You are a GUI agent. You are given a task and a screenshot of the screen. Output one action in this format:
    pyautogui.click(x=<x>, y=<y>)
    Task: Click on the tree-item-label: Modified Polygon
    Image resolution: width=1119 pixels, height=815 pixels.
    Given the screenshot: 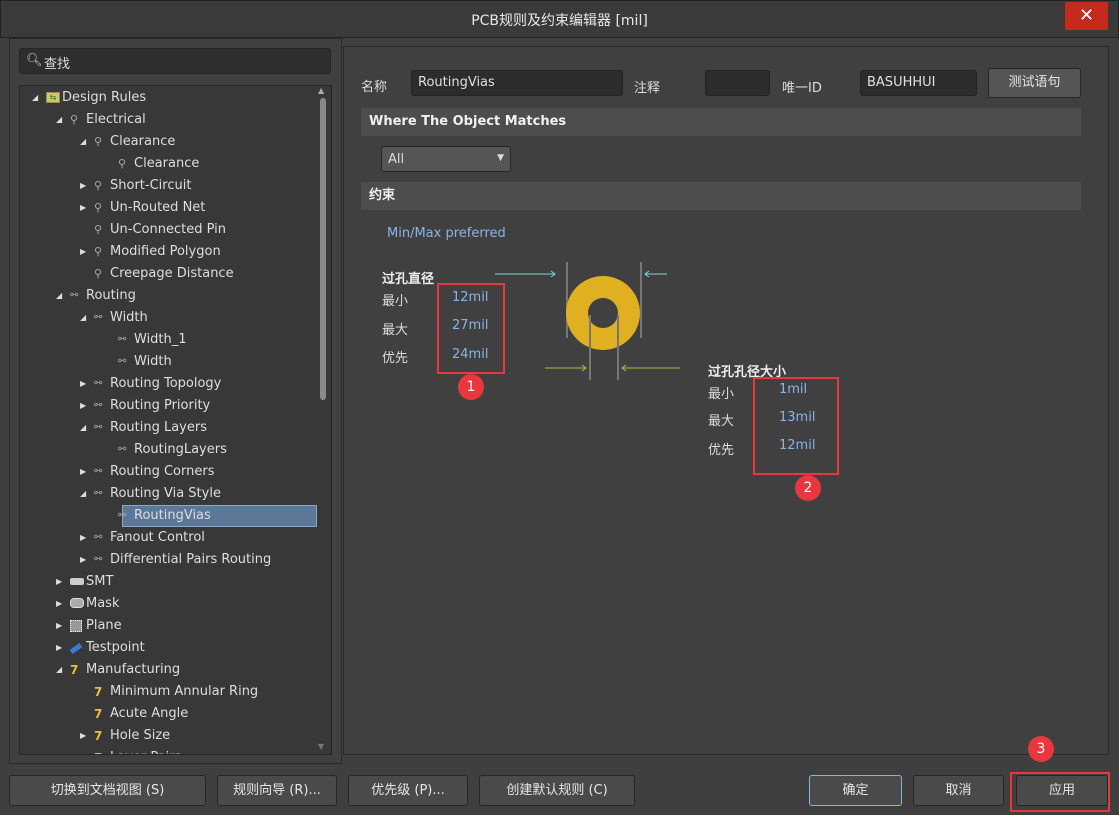 What is the action you would take?
    pyautogui.click(x=165, y=251)
    